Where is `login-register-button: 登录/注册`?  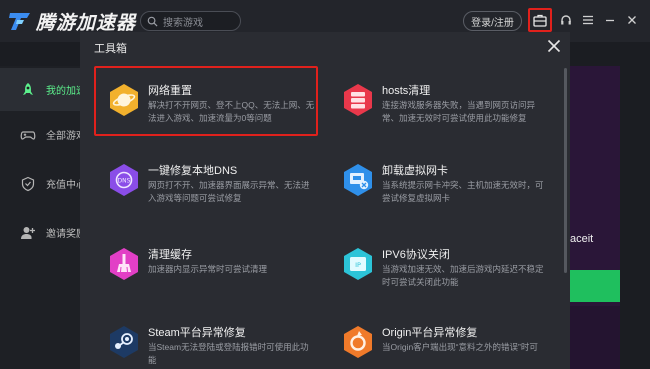 login-register-button: 登录/注册 is located at coordinates (492, 21).